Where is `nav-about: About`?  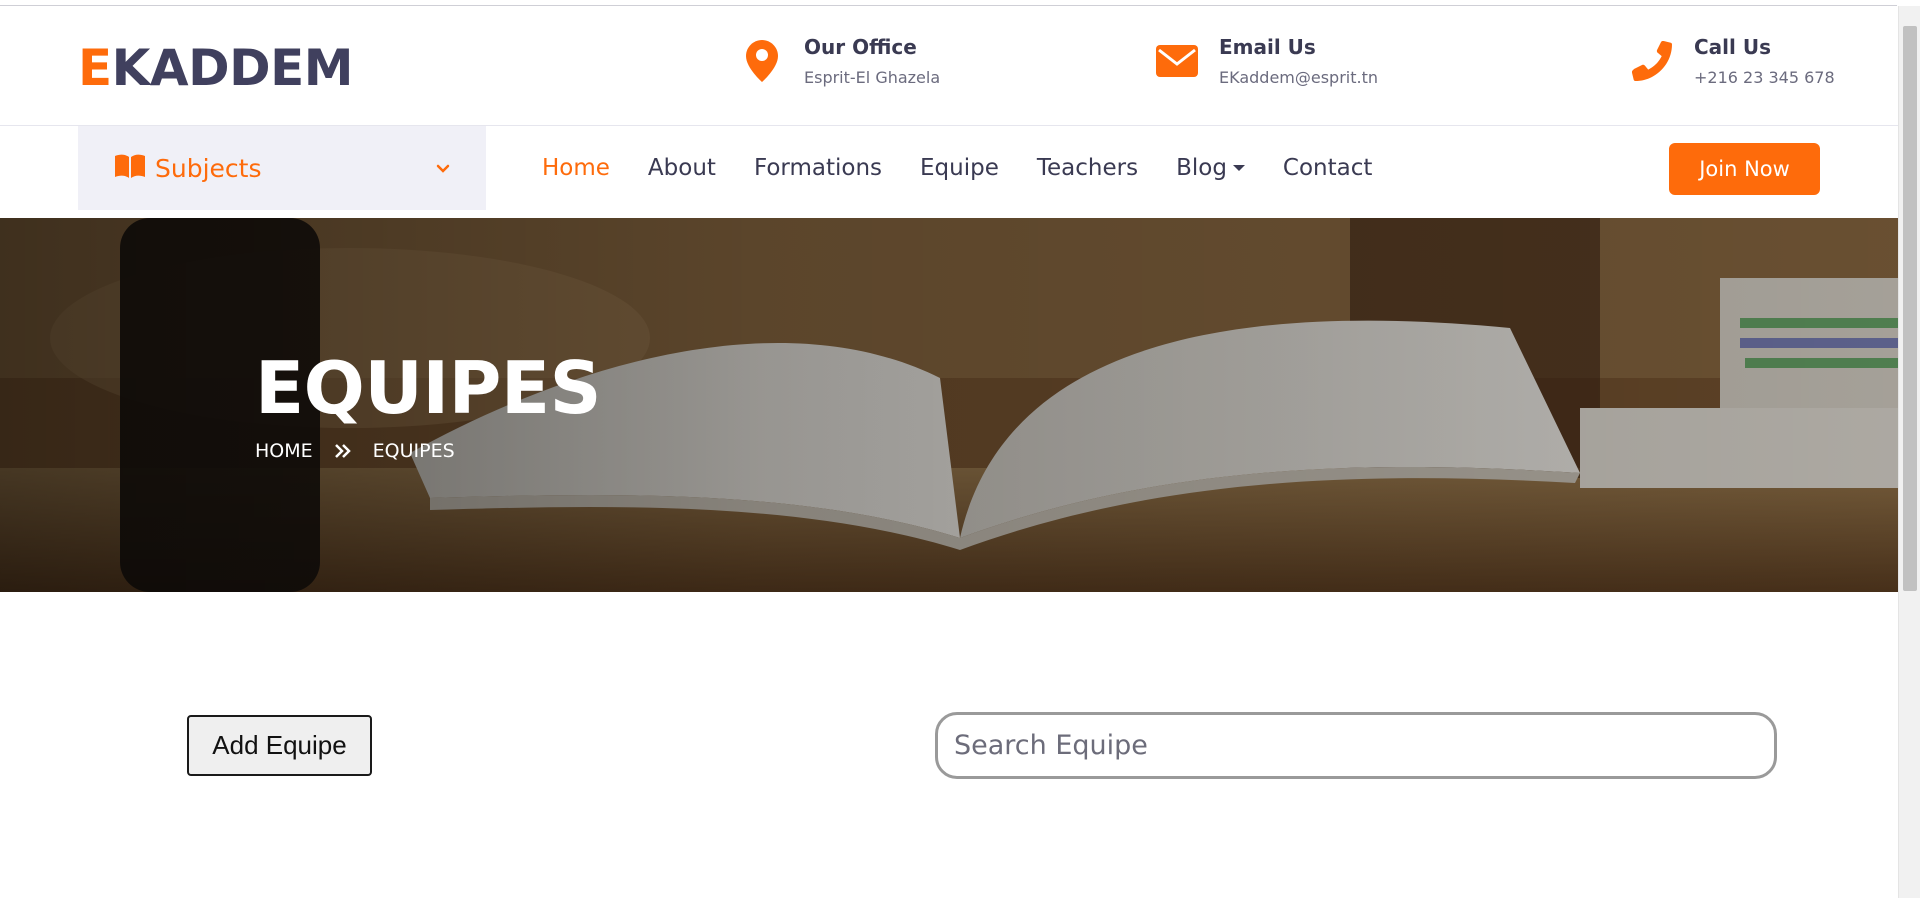 nav-about: About is located at coordinates (682, 168).